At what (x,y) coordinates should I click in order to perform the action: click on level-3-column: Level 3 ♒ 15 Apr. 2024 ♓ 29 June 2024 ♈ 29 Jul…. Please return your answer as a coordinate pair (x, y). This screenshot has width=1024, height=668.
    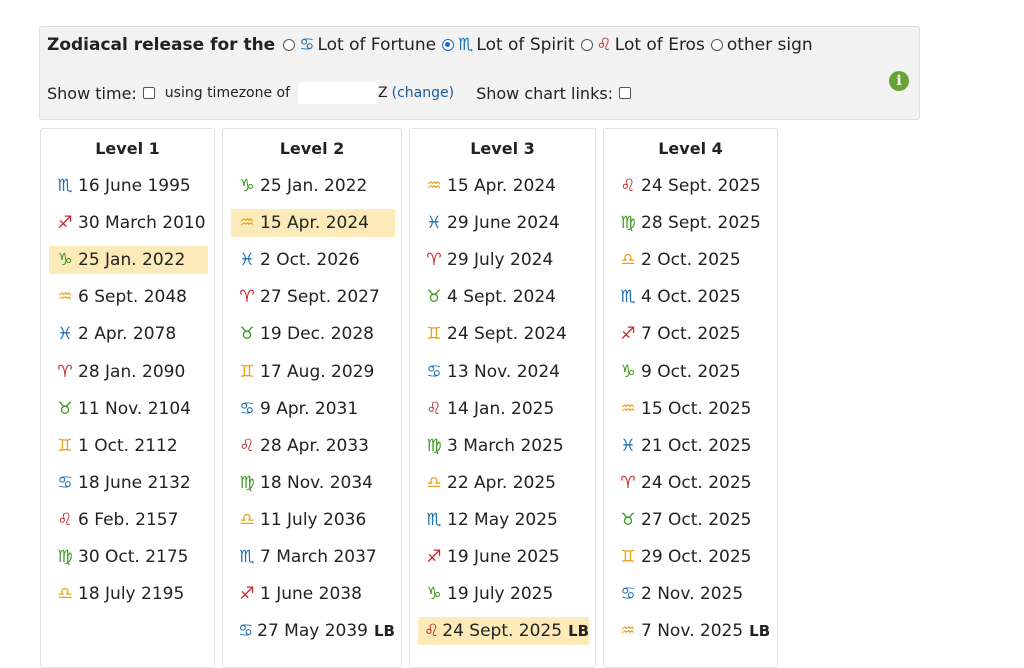
    Looking at the image, I should click on (502, 398).